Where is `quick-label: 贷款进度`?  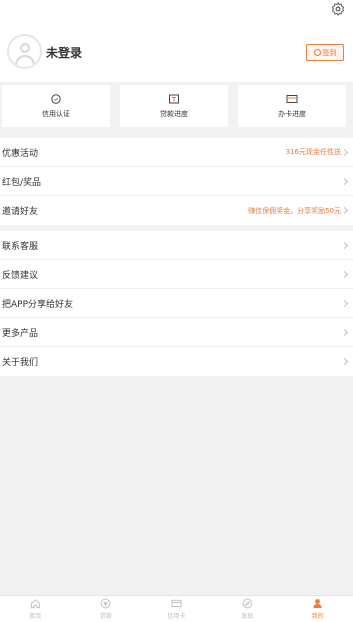
quick-label: 贷款进度 is located at coordinates (174, 113).